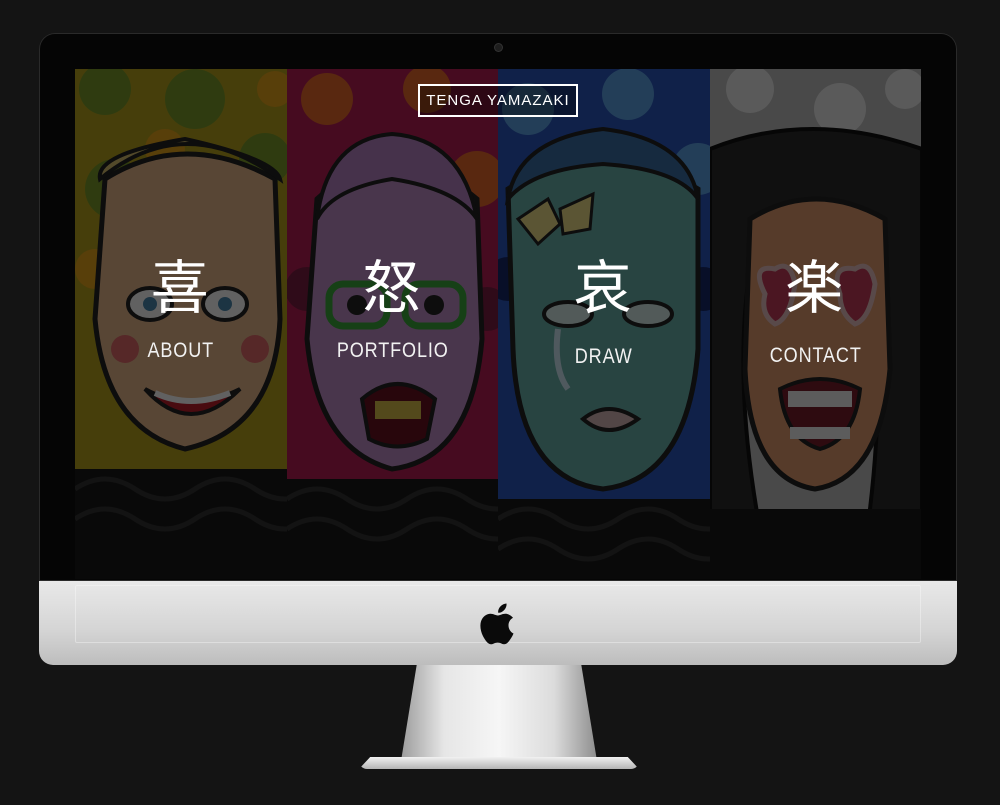  What do you see at coordinates (499, 763) in the screenshot?
I see `imac-stand-base` at bounding box center [499, 763].